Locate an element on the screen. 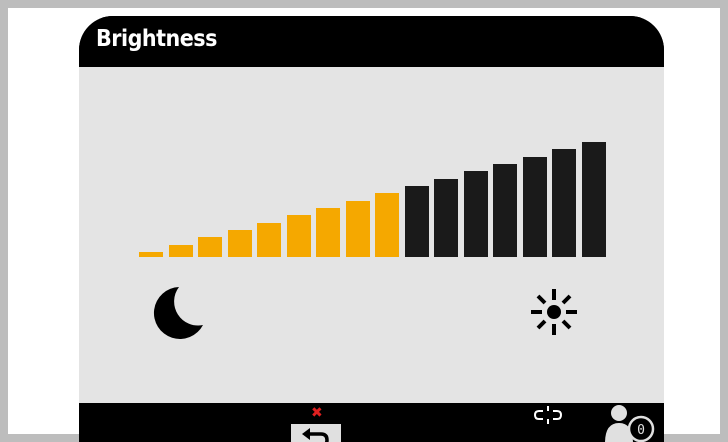  user-profile-icon: 0 is located at coordinates (632, 422).